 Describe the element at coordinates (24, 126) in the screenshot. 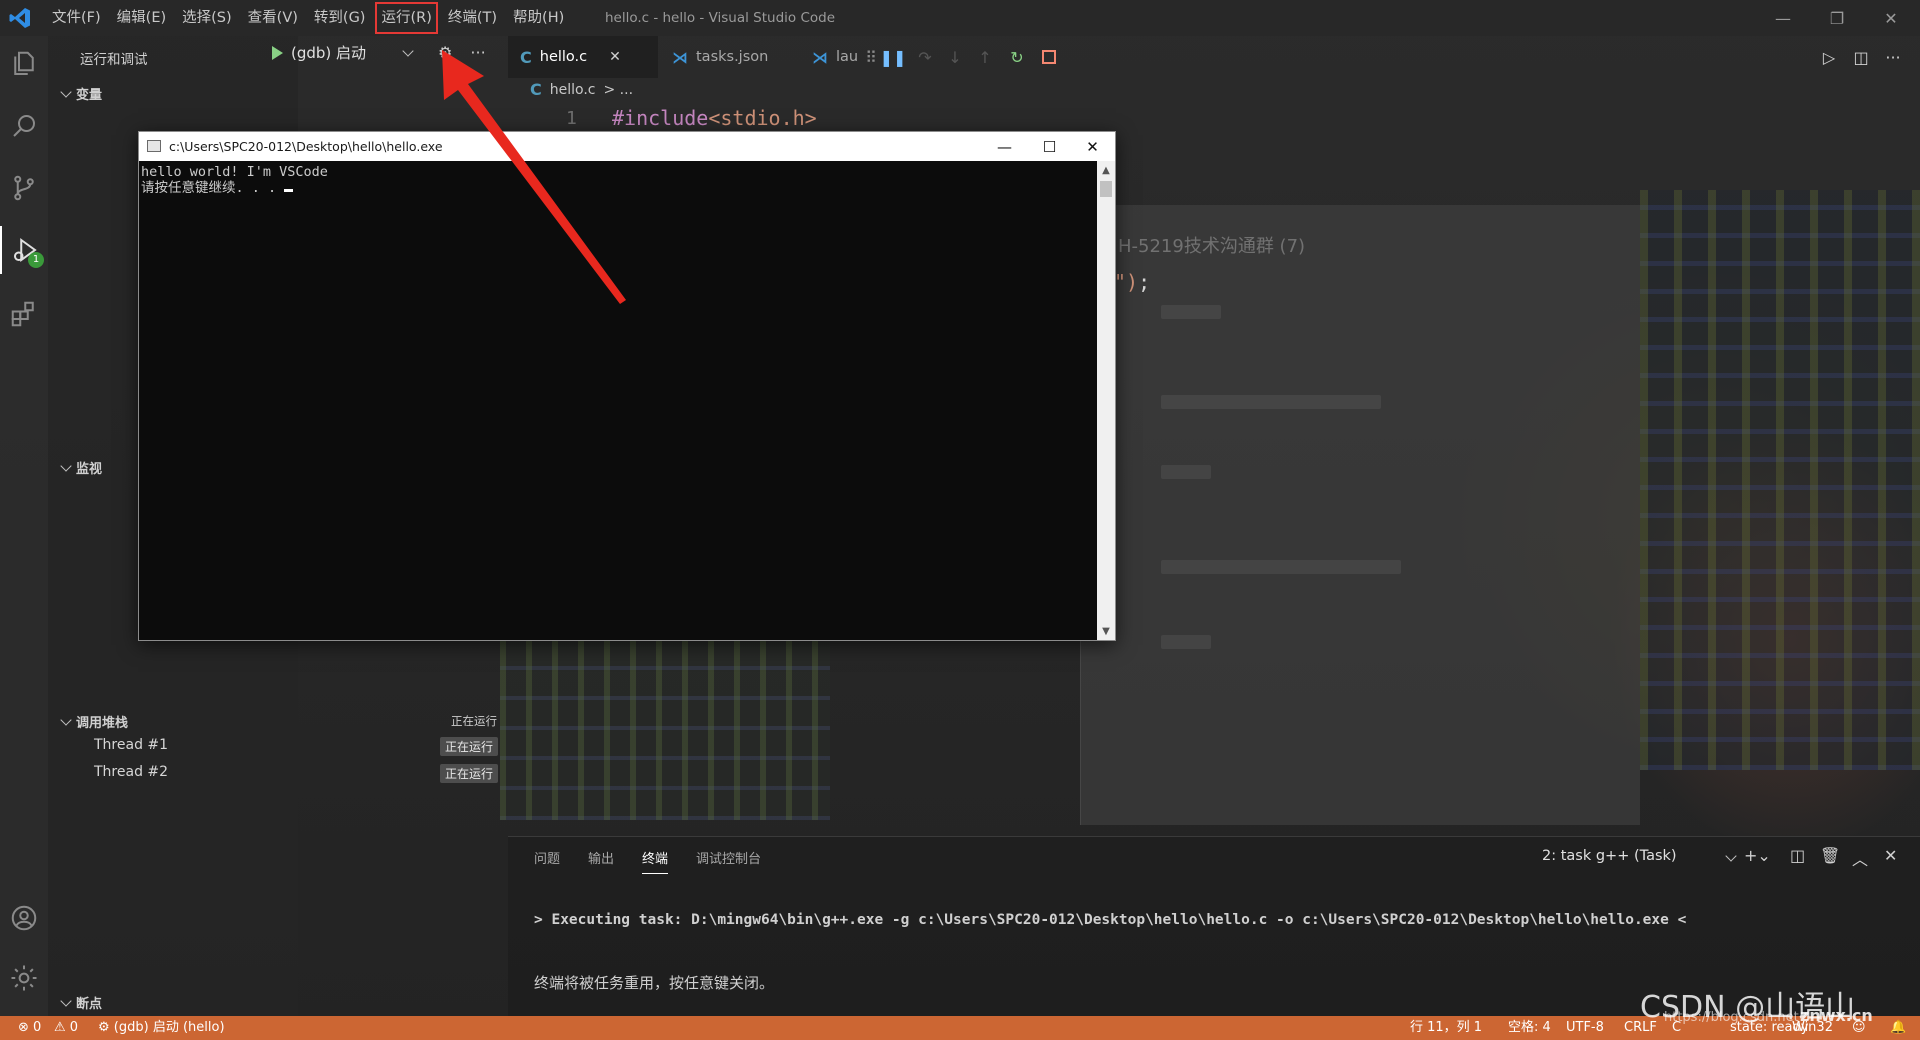

I see `search-icon` at that location.